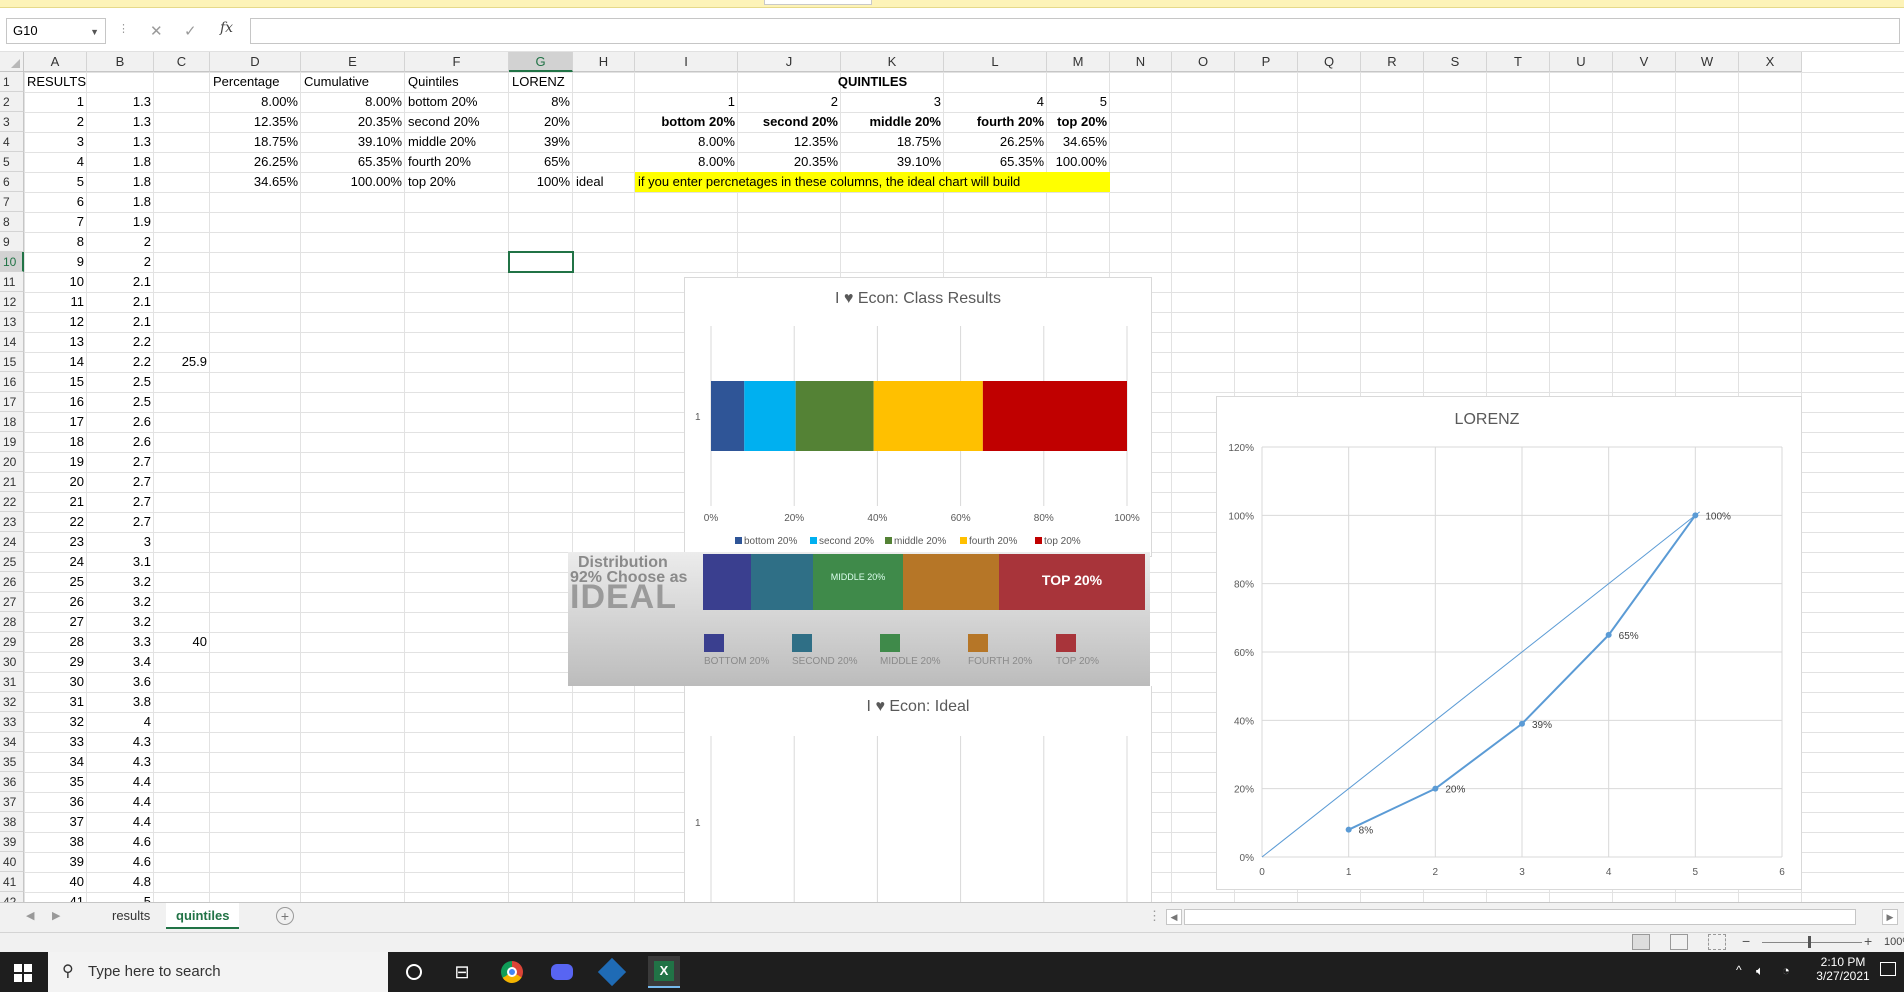 Image resolution: width=1904 pixels, height=992 pixels. What do you see at coordinates (55, 282) in the screenshot?
I see `cell-a: 10` at bounding box center [55, 282].